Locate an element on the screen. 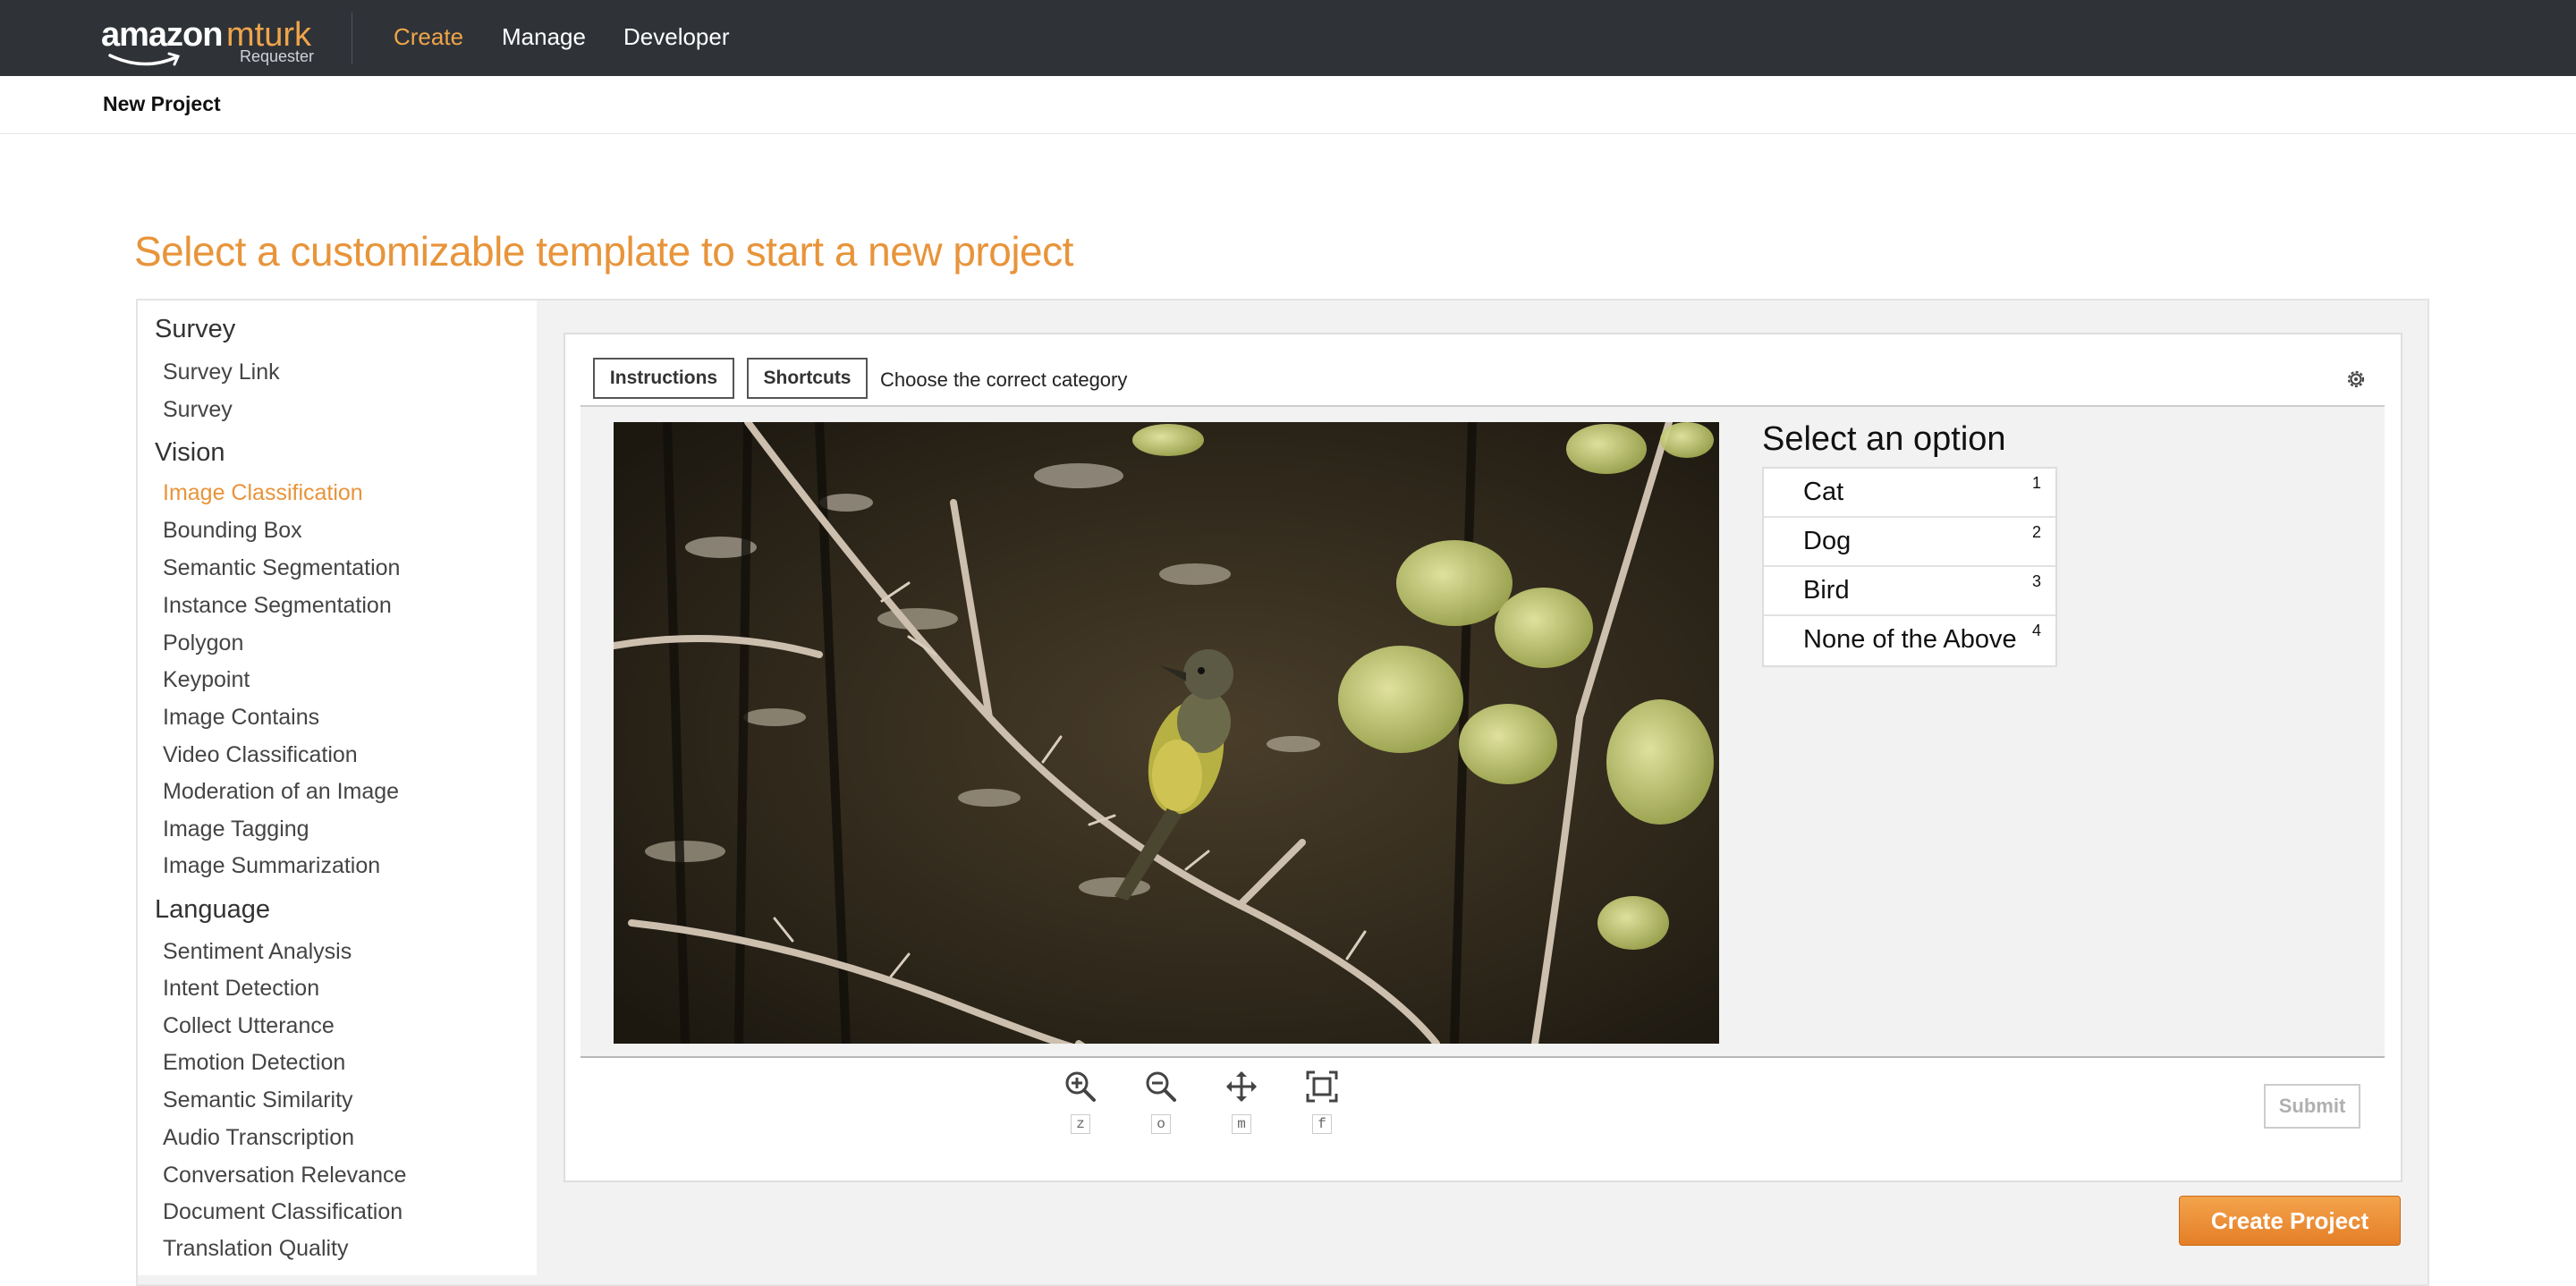 This screenshot has width=2576, height=1286. template-video-classification: Video Classification is located at coordinates (260, 755).